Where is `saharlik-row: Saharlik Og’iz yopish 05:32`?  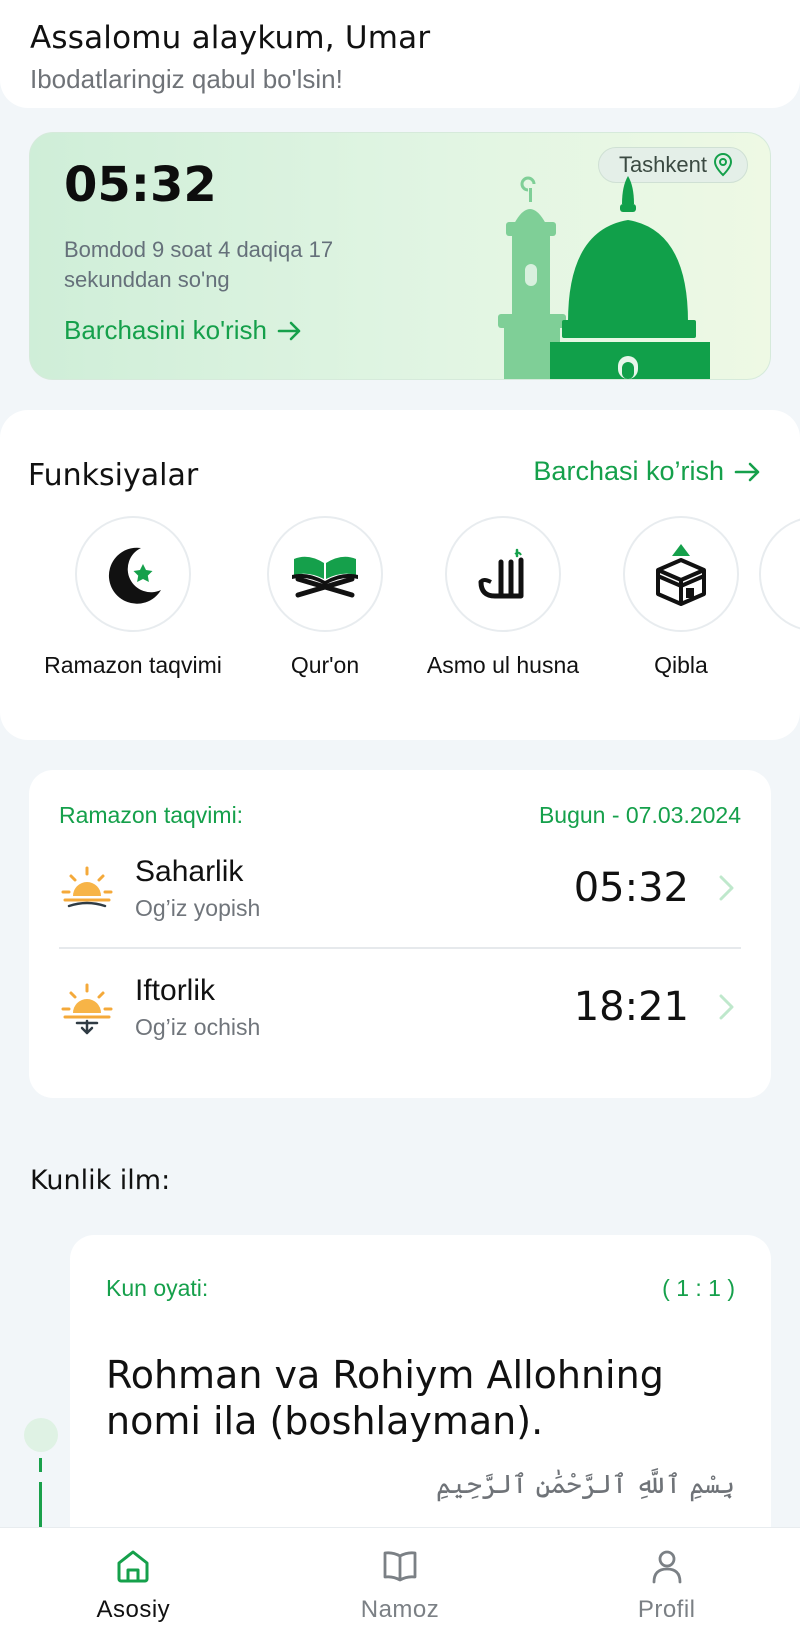 saharlik-row: Saharlik Og’iz yopish 05:32 is located at coordinates (400, 888).